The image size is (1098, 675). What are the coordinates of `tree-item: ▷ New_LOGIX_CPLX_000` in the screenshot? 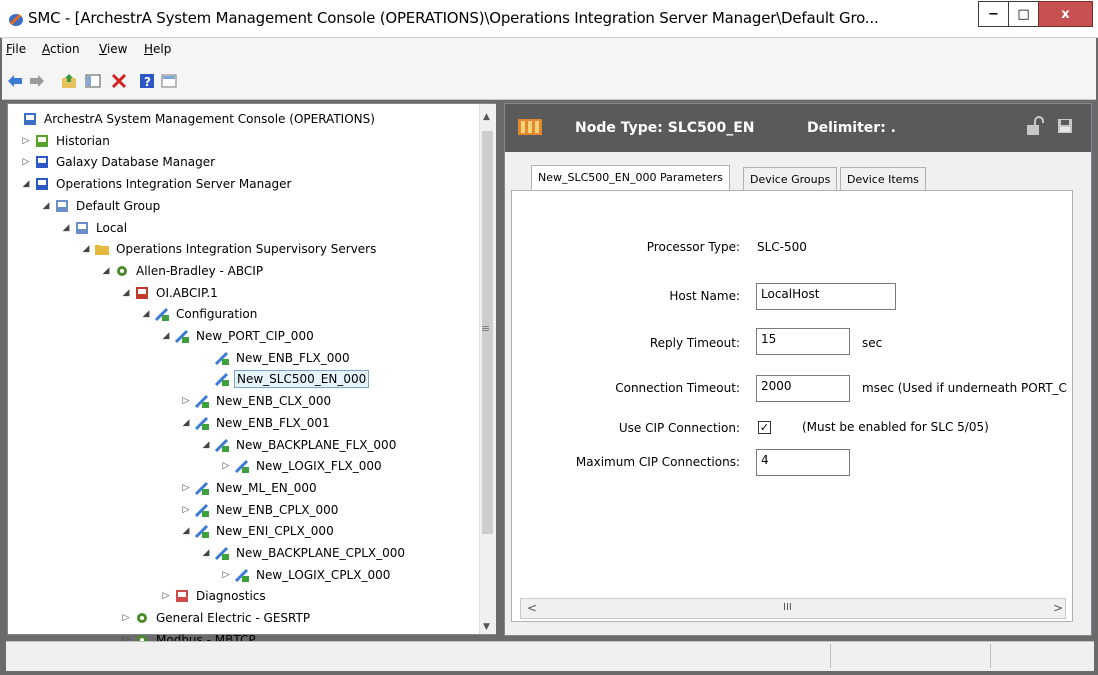 It's located at (306, 575).